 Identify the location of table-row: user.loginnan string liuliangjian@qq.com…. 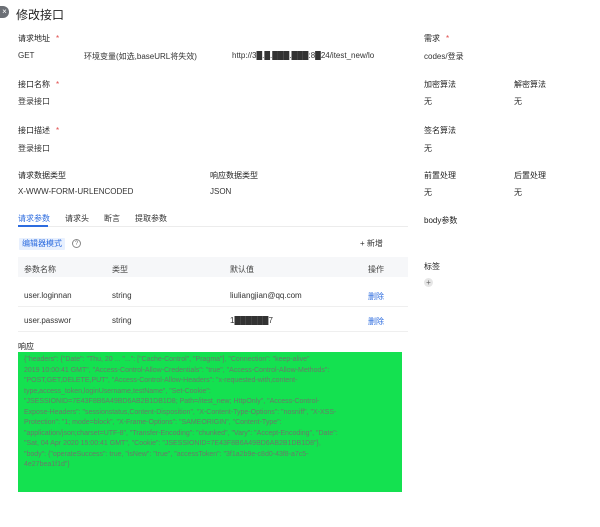
(213, 295).